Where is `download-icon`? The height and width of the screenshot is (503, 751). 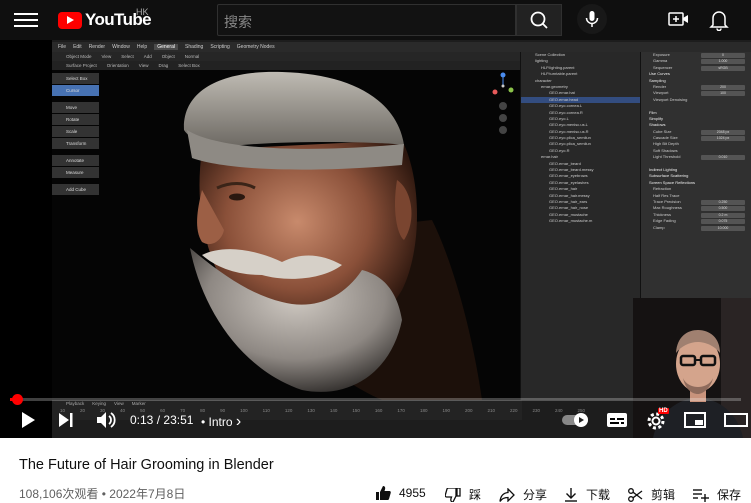 download-icon is located at coordinates (571, 494).